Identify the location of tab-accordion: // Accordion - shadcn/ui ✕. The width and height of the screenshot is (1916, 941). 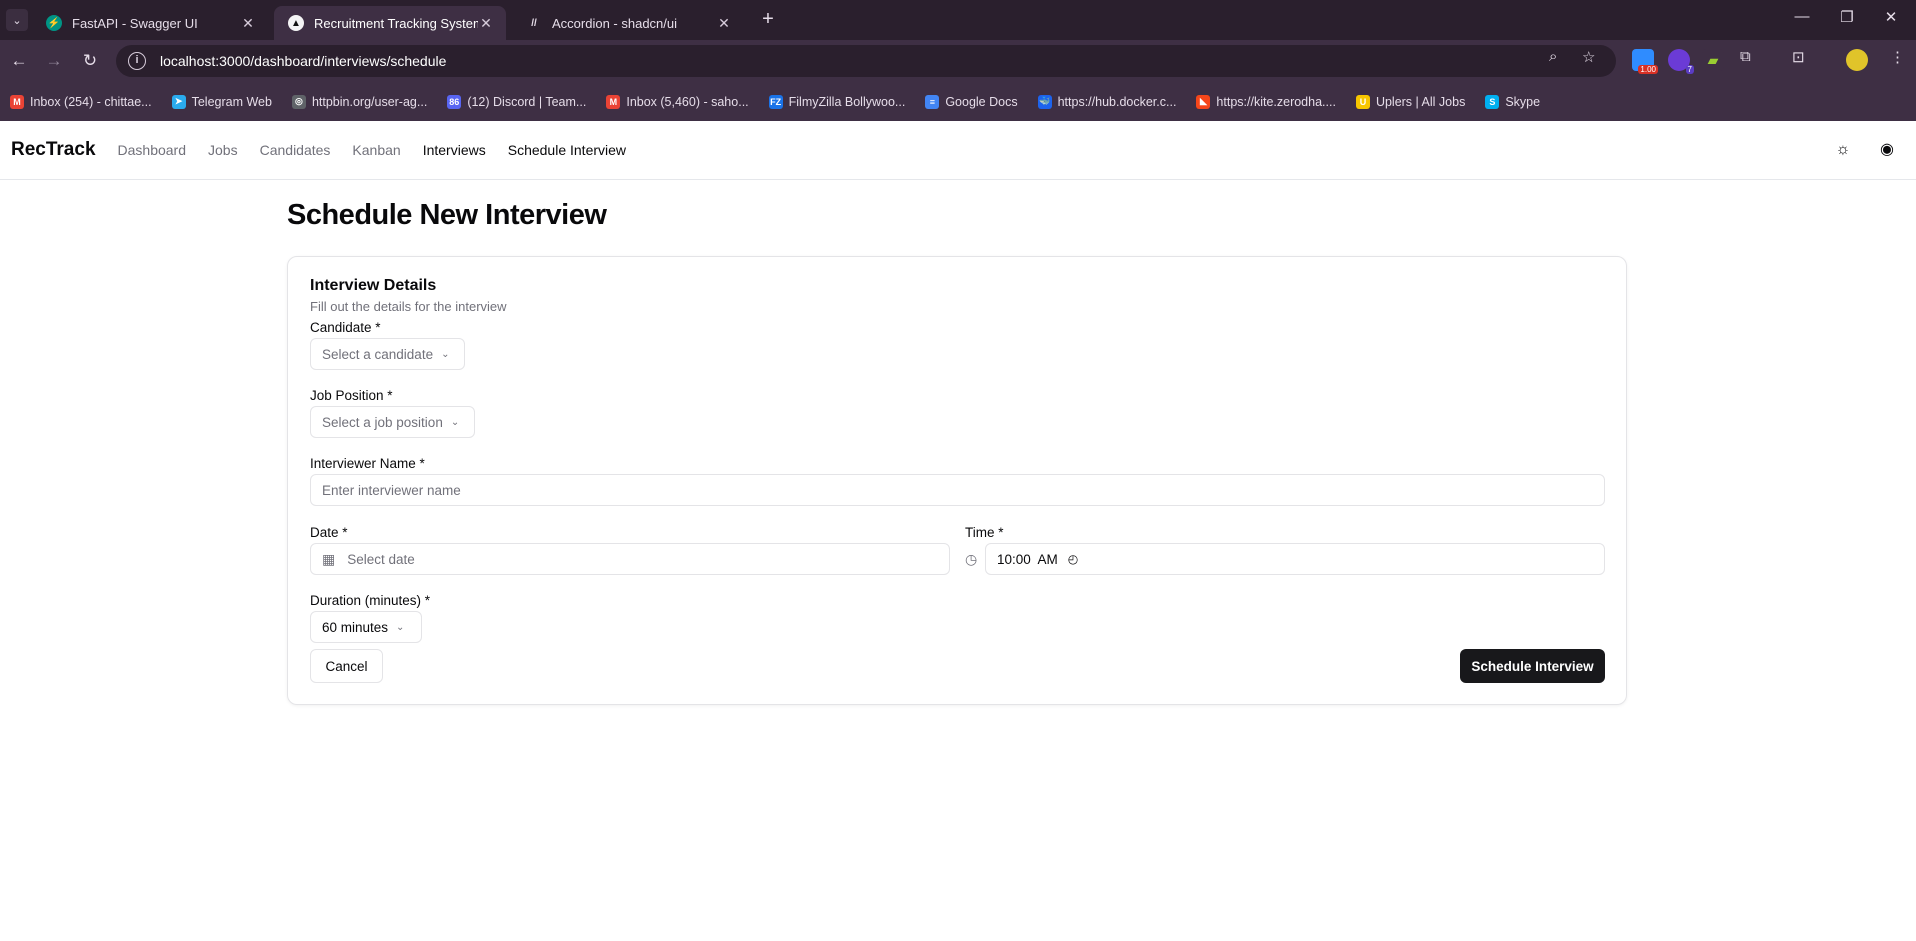
(628, 23).